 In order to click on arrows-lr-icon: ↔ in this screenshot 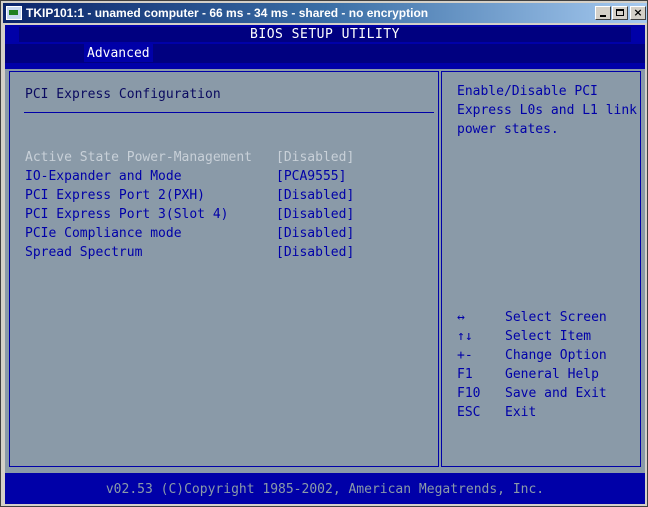, I will do `click(461, 317)`.